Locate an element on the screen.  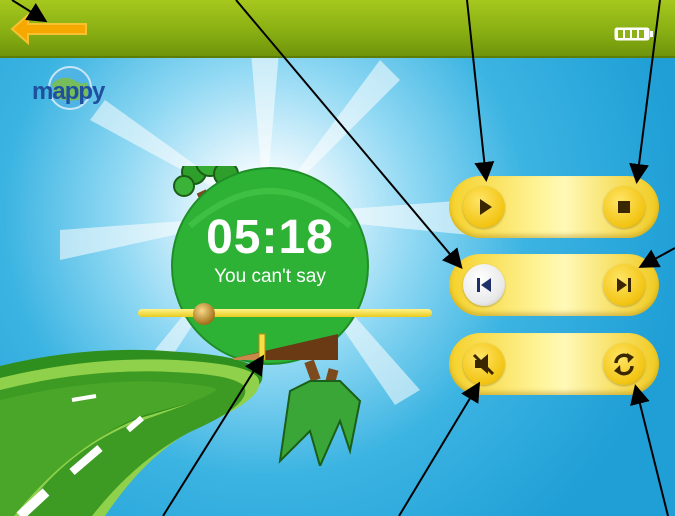
seek-bar is located at coordinates (285, 313).